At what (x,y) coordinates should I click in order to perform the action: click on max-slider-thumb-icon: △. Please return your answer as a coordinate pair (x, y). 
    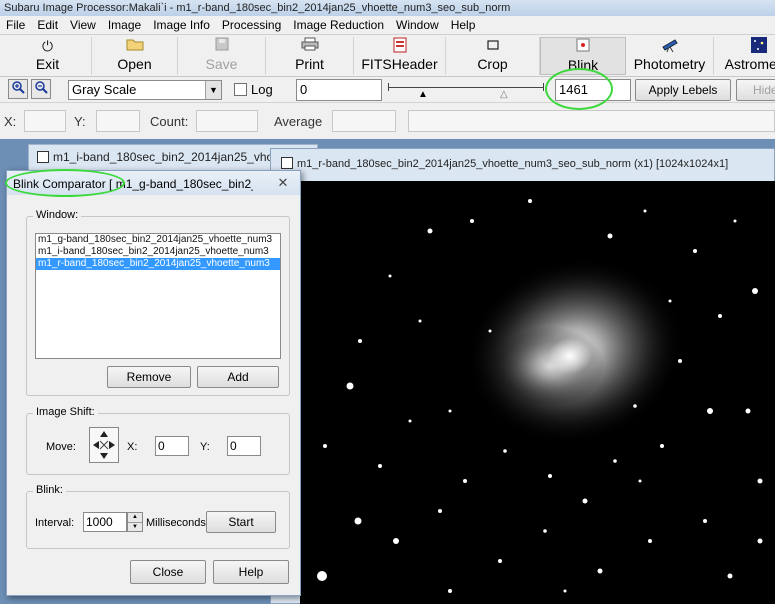
    Looking at the image, I should click on (504, 94).